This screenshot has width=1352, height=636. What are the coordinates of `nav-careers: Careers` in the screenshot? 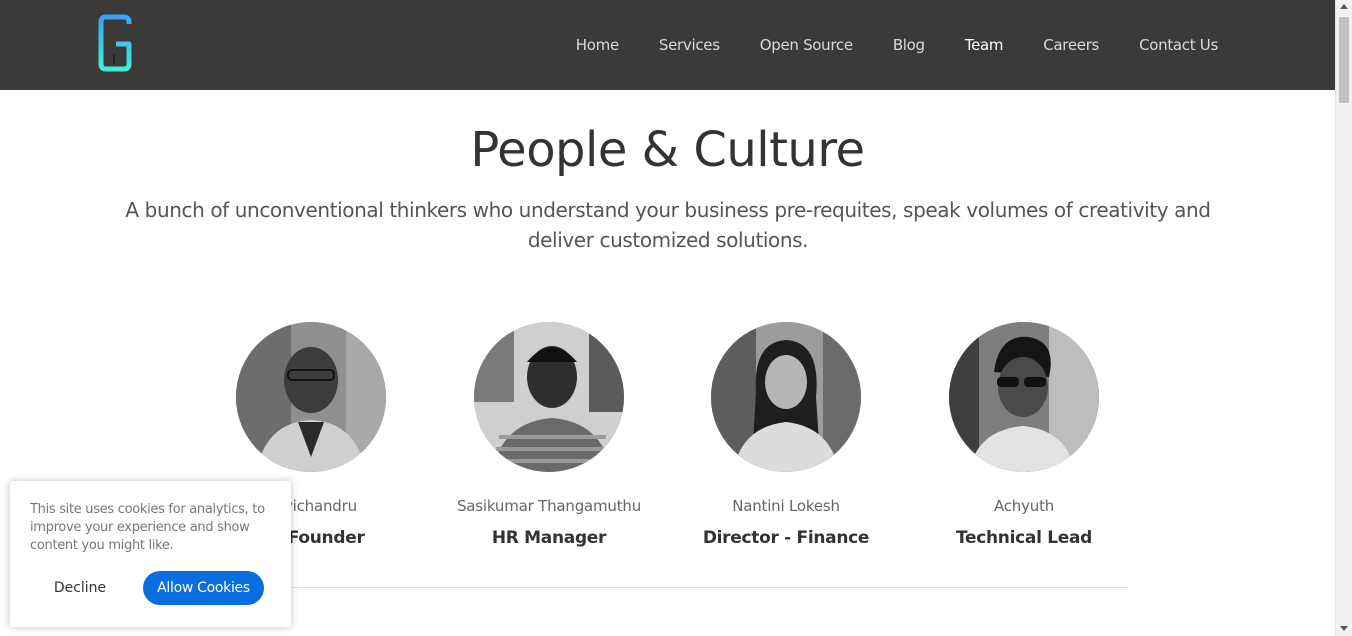 It's located at (1071, 45).